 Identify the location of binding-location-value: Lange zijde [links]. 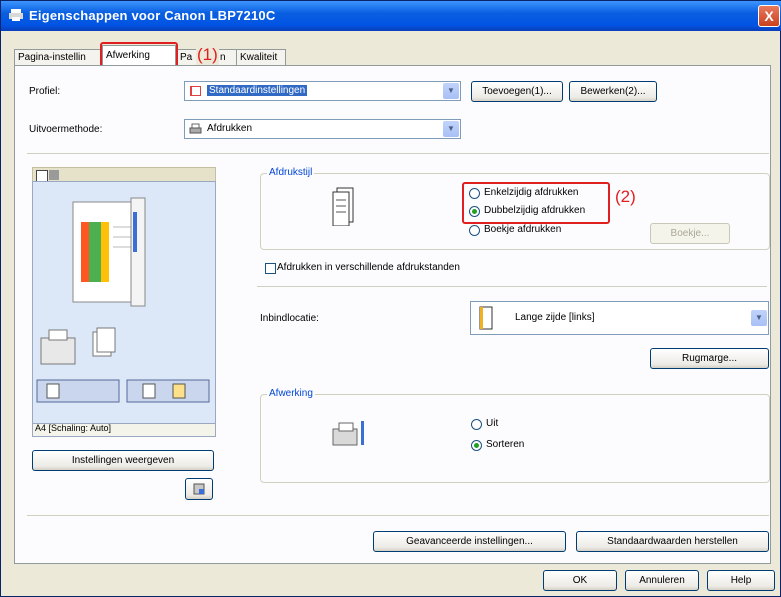
(555, 317).